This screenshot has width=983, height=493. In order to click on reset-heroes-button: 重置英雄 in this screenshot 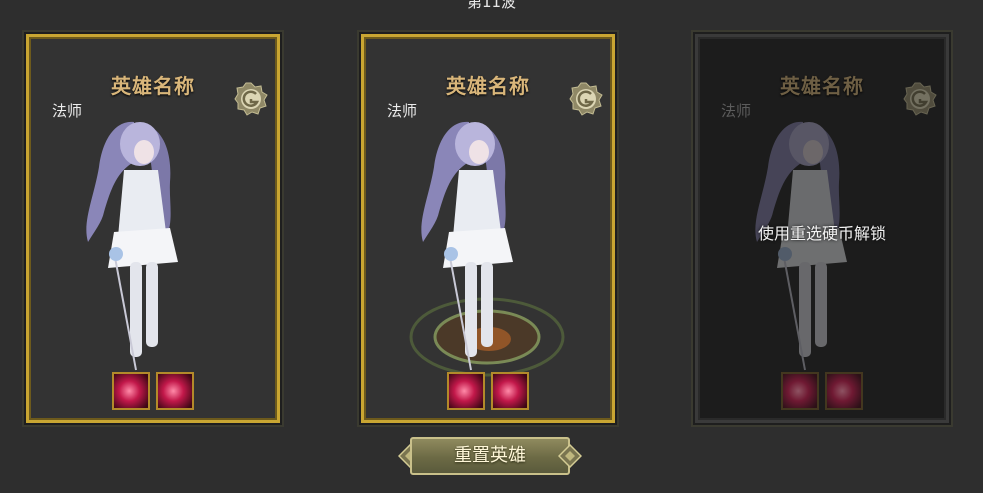, I will do `click(490, 456)`.